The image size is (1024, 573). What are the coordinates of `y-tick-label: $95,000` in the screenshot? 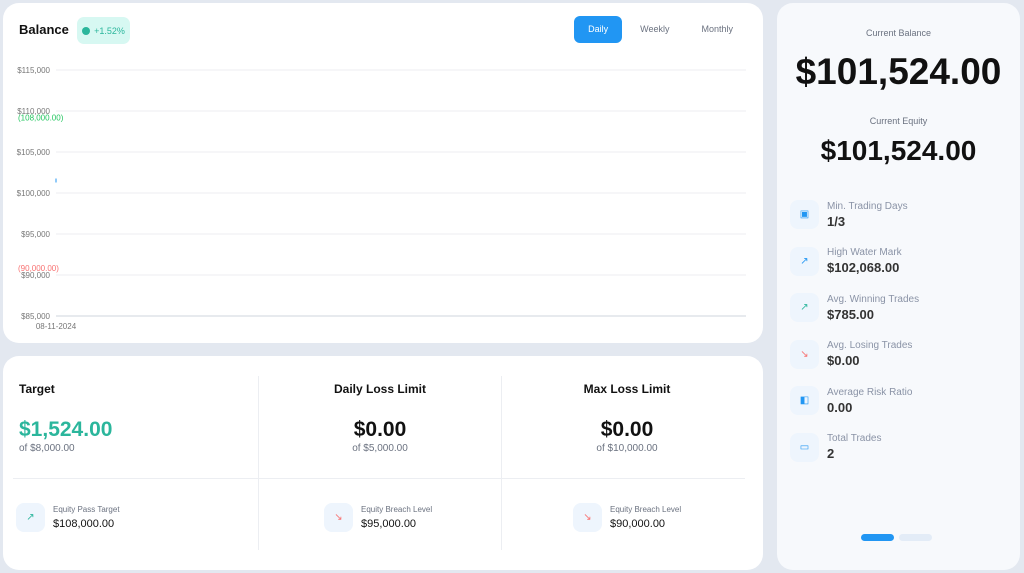 It's located at (35, 234).